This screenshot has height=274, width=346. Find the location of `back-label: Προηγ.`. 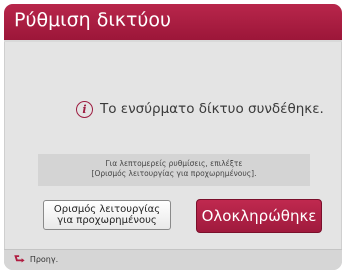

back-label: Προηγ. is located at coordinates (44, 259).